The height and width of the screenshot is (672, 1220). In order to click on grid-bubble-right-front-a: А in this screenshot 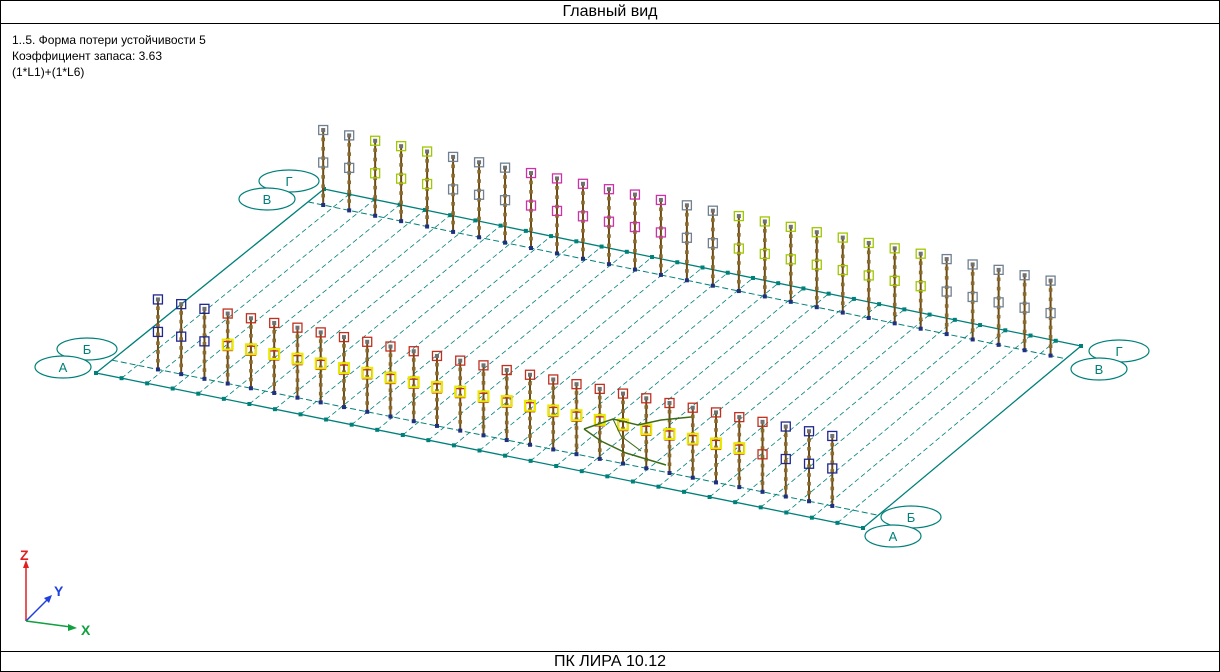, I will do `click(893, 536)`.